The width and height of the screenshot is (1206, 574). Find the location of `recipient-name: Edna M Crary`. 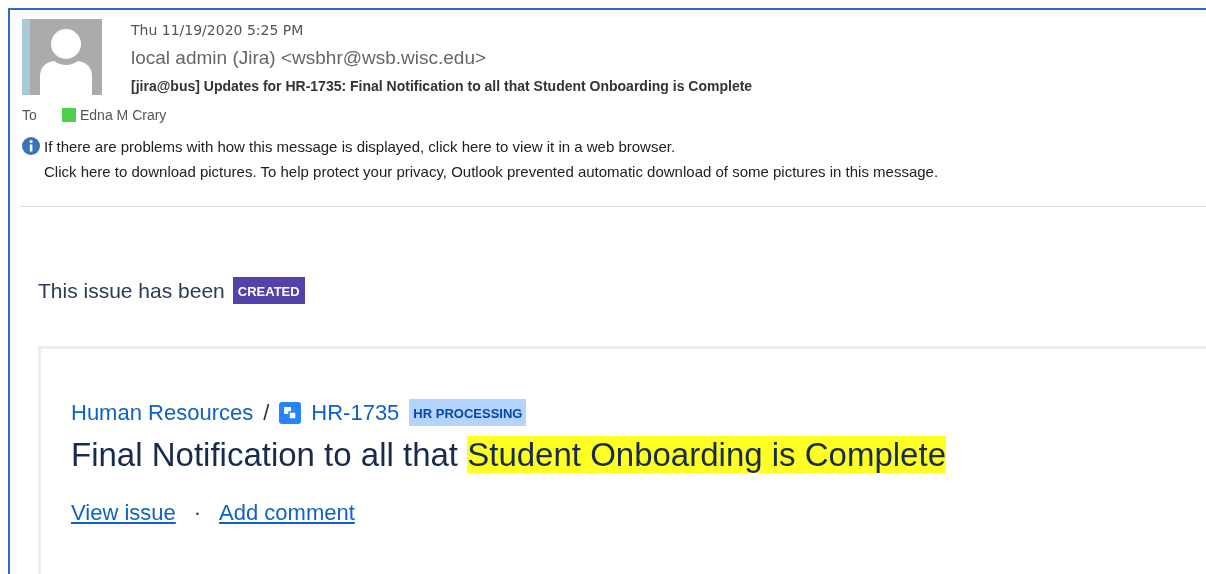

recipient-name: Edna M Crary is located at coordinates (123, 115).